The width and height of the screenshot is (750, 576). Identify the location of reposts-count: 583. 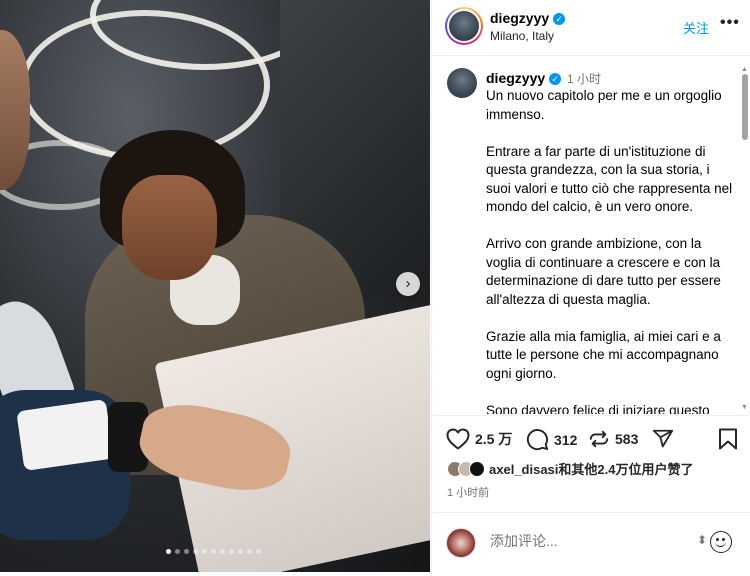
(627, 439).